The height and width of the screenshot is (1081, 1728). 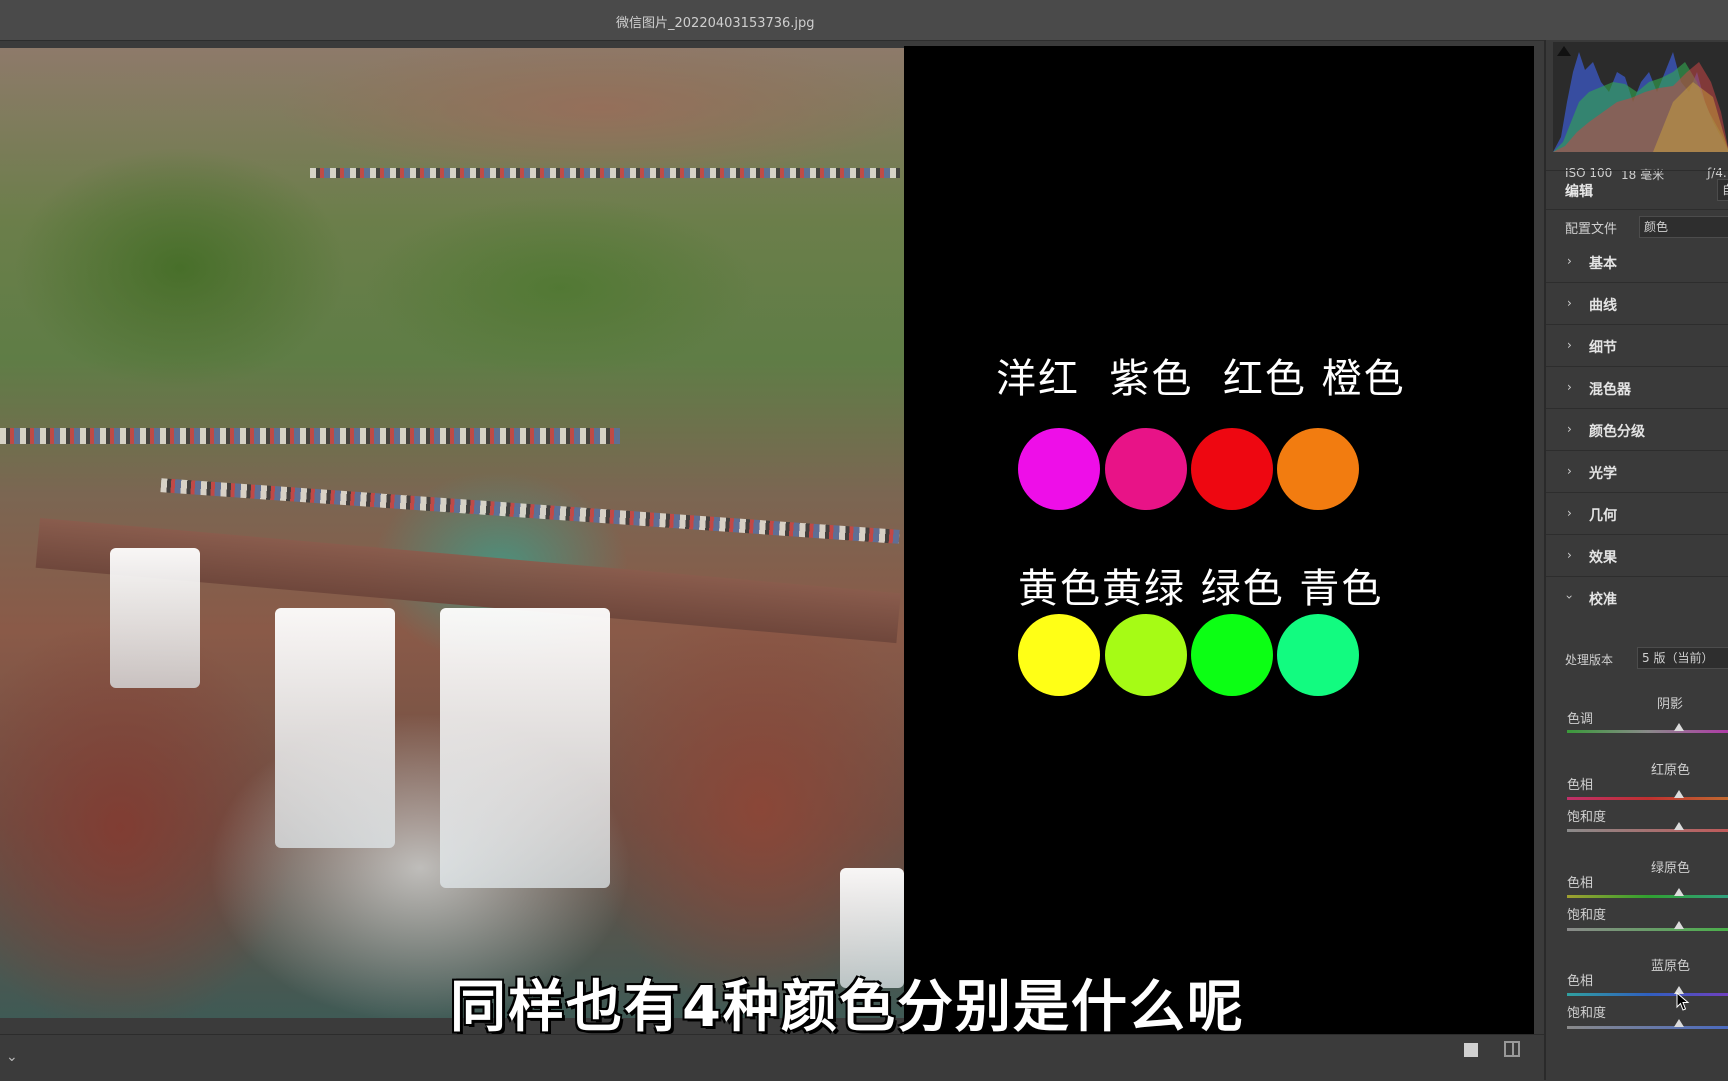 I want to click on crowd-middle, so click(x=310, y=436).